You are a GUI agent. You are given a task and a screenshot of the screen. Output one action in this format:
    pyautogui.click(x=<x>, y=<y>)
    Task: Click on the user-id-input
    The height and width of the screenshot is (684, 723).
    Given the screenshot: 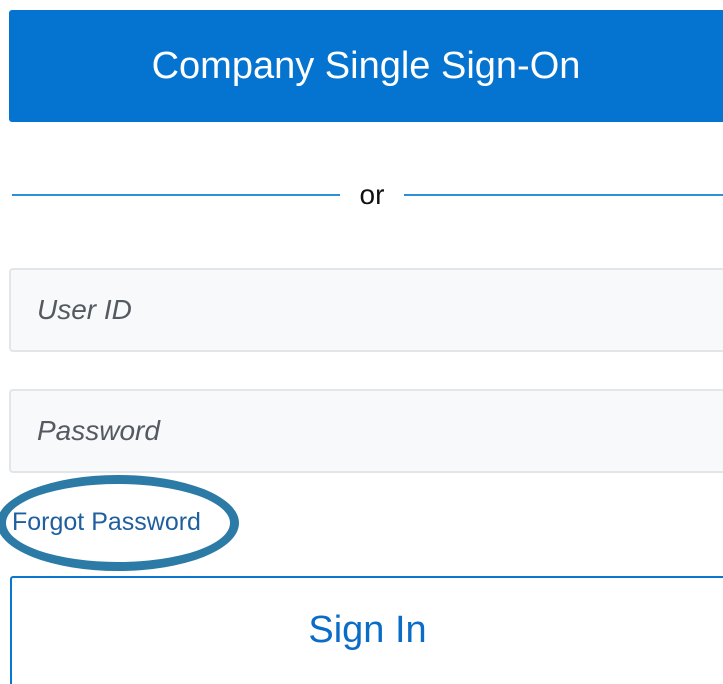 What is the action you would take?
    pyautogui.click(x=366, y=310)
    